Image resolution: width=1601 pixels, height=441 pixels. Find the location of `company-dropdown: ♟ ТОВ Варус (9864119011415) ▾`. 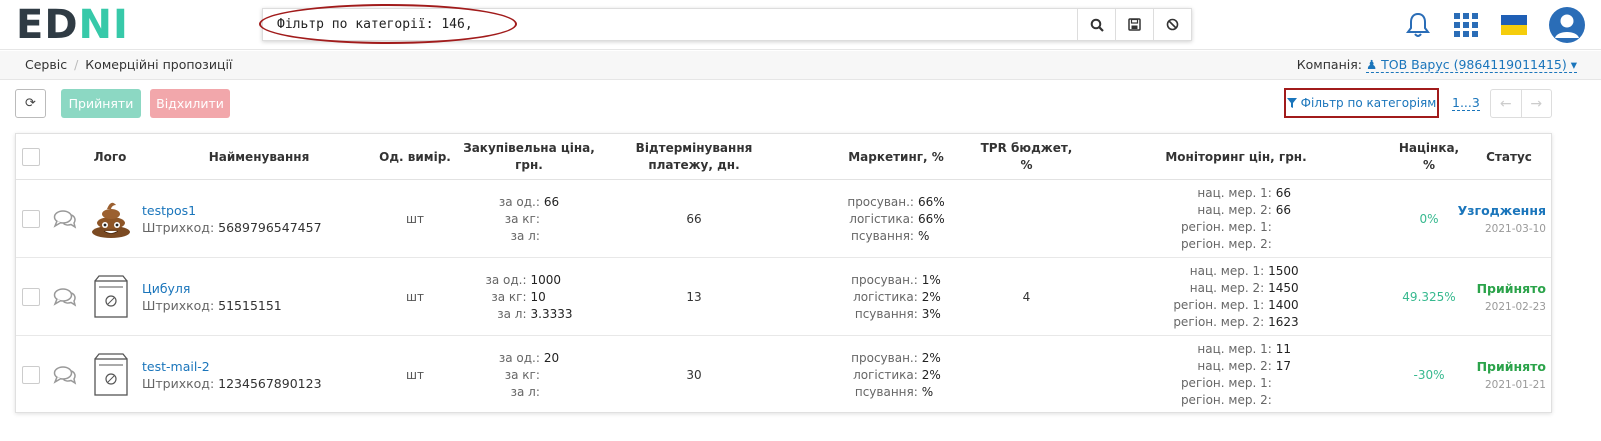

company-dropdown: ♟ ТОВ Варус (9864119011415) ▾ is located at coordinates (1471, 65).